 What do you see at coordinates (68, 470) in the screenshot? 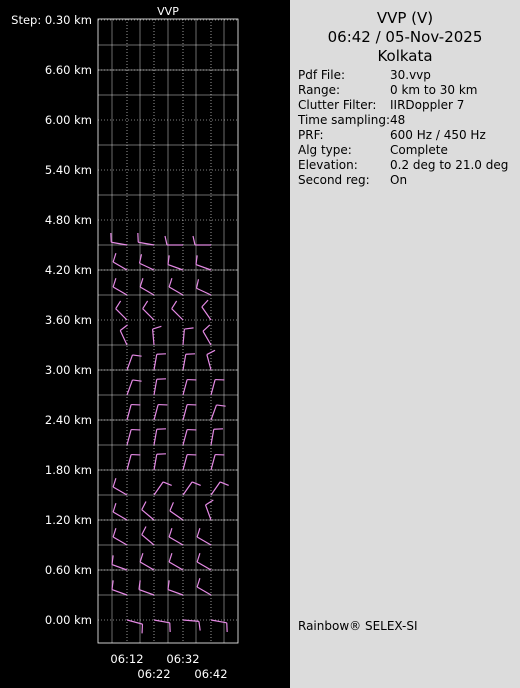
I see `y-tick-label: 1.80 km` at bounding box center [68, 470].